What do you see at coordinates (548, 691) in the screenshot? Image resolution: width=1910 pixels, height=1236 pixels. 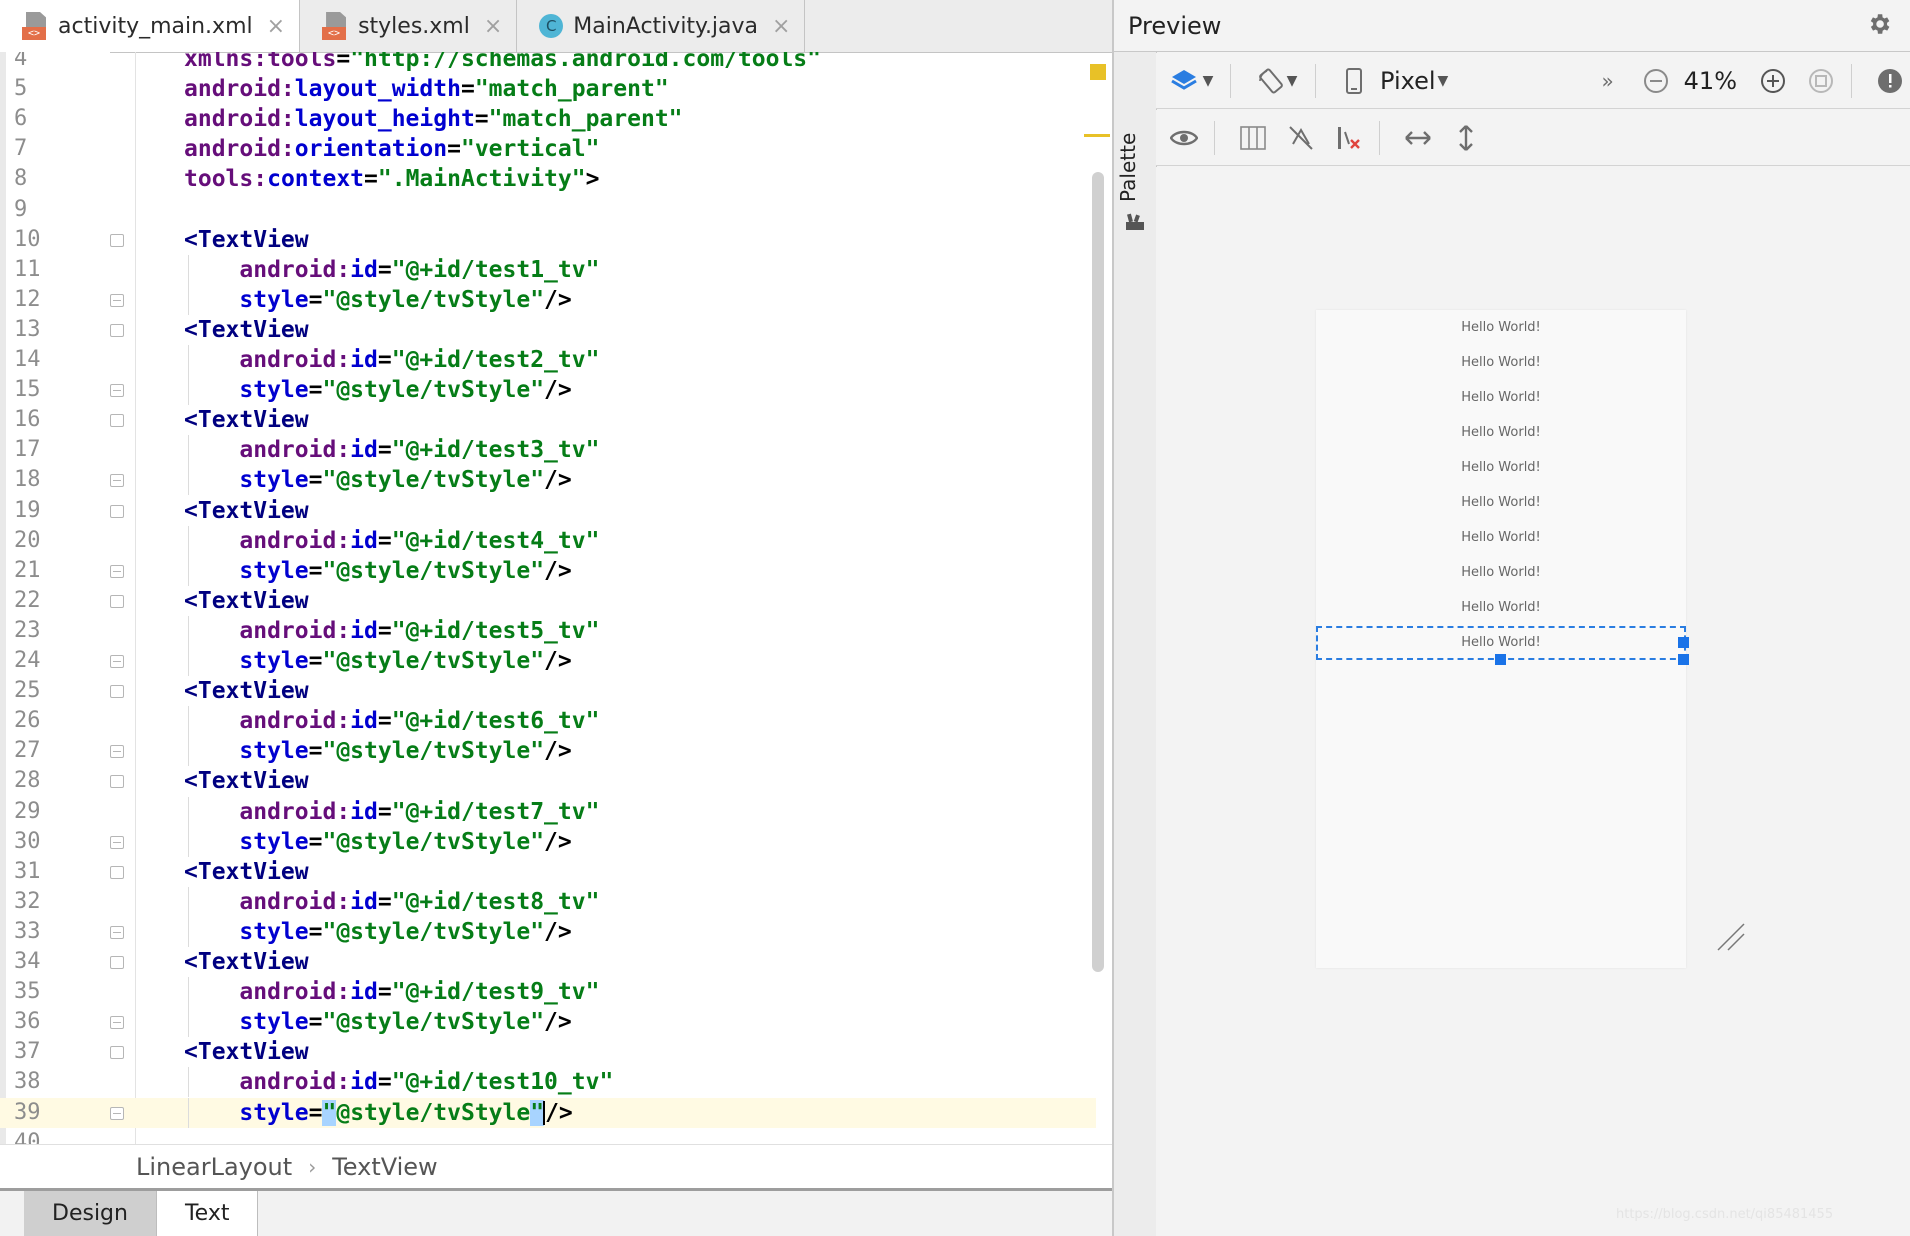 I see `code-line: 25 <TextView` at bounding box center [548, 691].